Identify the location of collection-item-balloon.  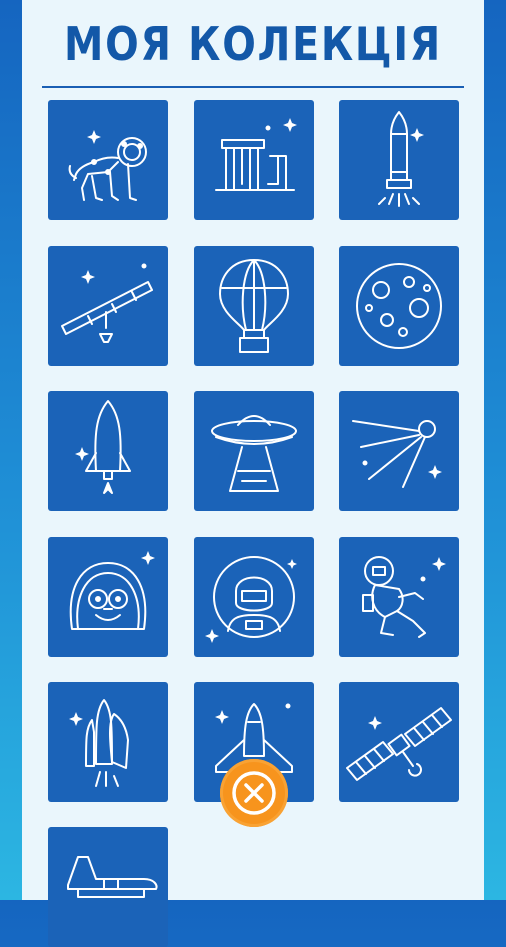
(254, 306).